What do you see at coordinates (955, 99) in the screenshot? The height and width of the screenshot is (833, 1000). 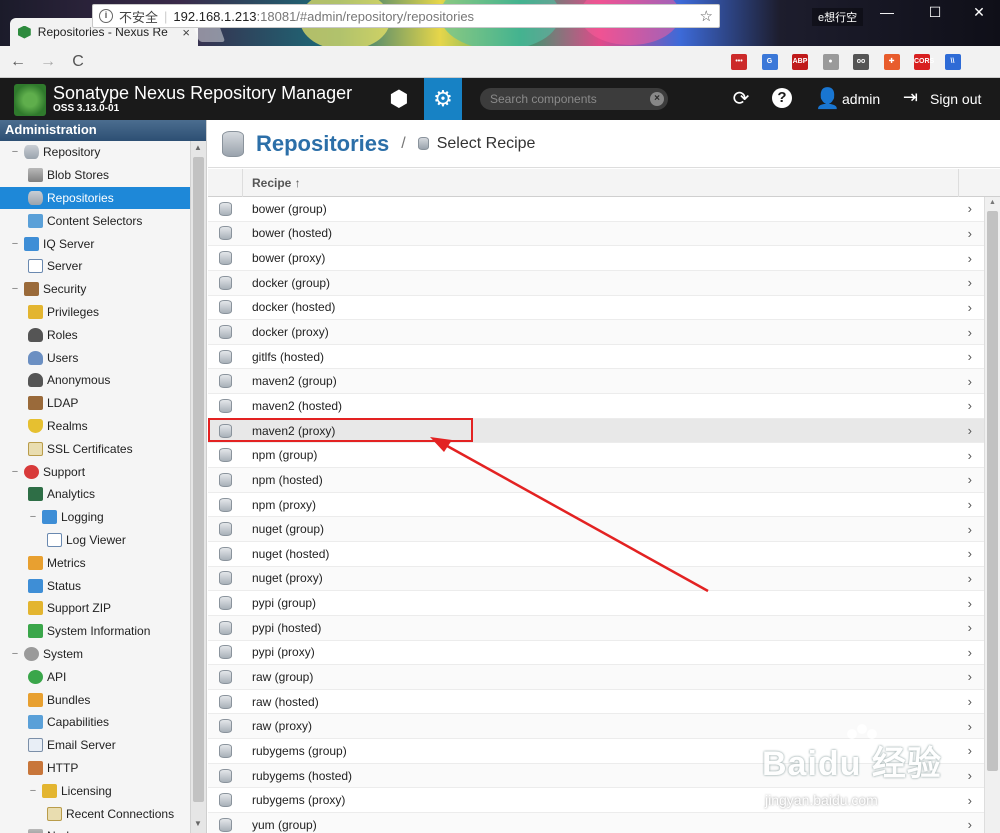 I see `sign-out-link: Sign out` at bounding box center [955, 99].